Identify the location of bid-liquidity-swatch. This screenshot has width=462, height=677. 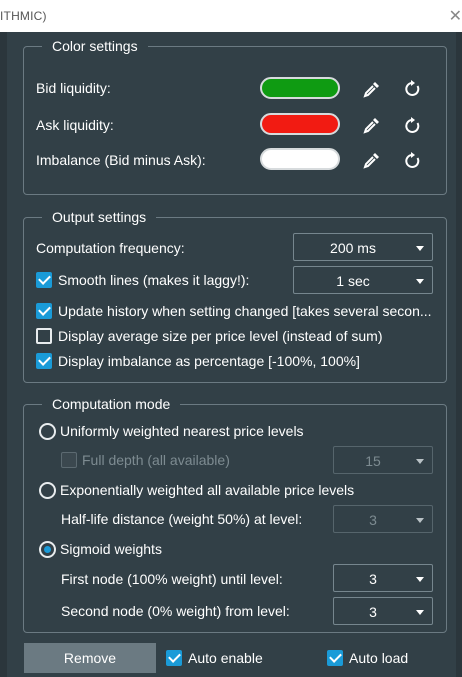
(300, 88).